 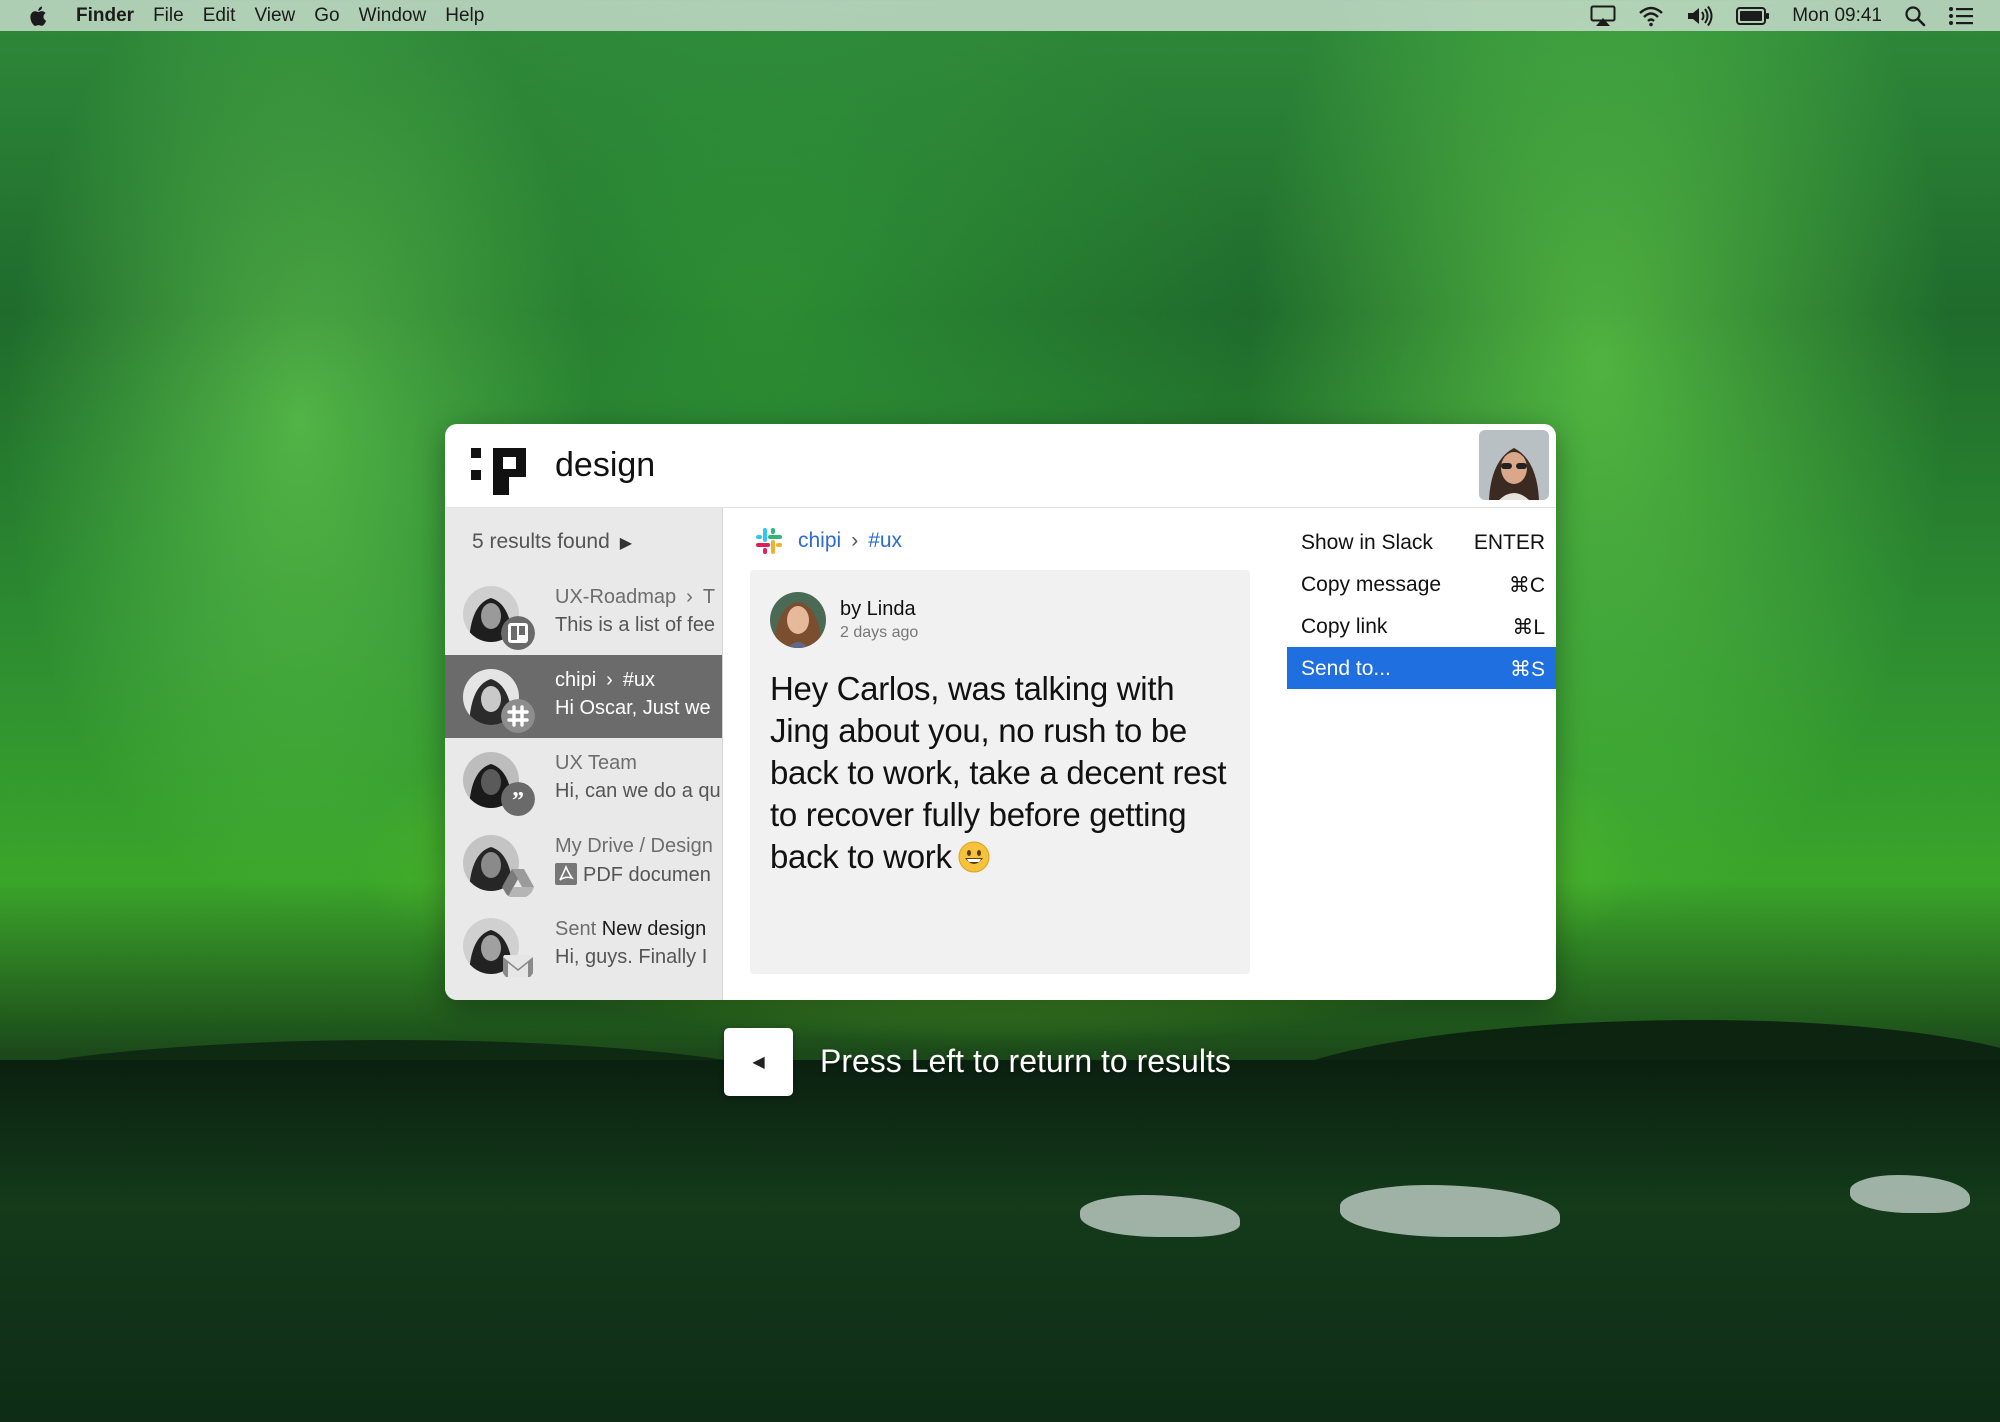 I want to click on result-title: UX Team, so click(x=596, y=763).